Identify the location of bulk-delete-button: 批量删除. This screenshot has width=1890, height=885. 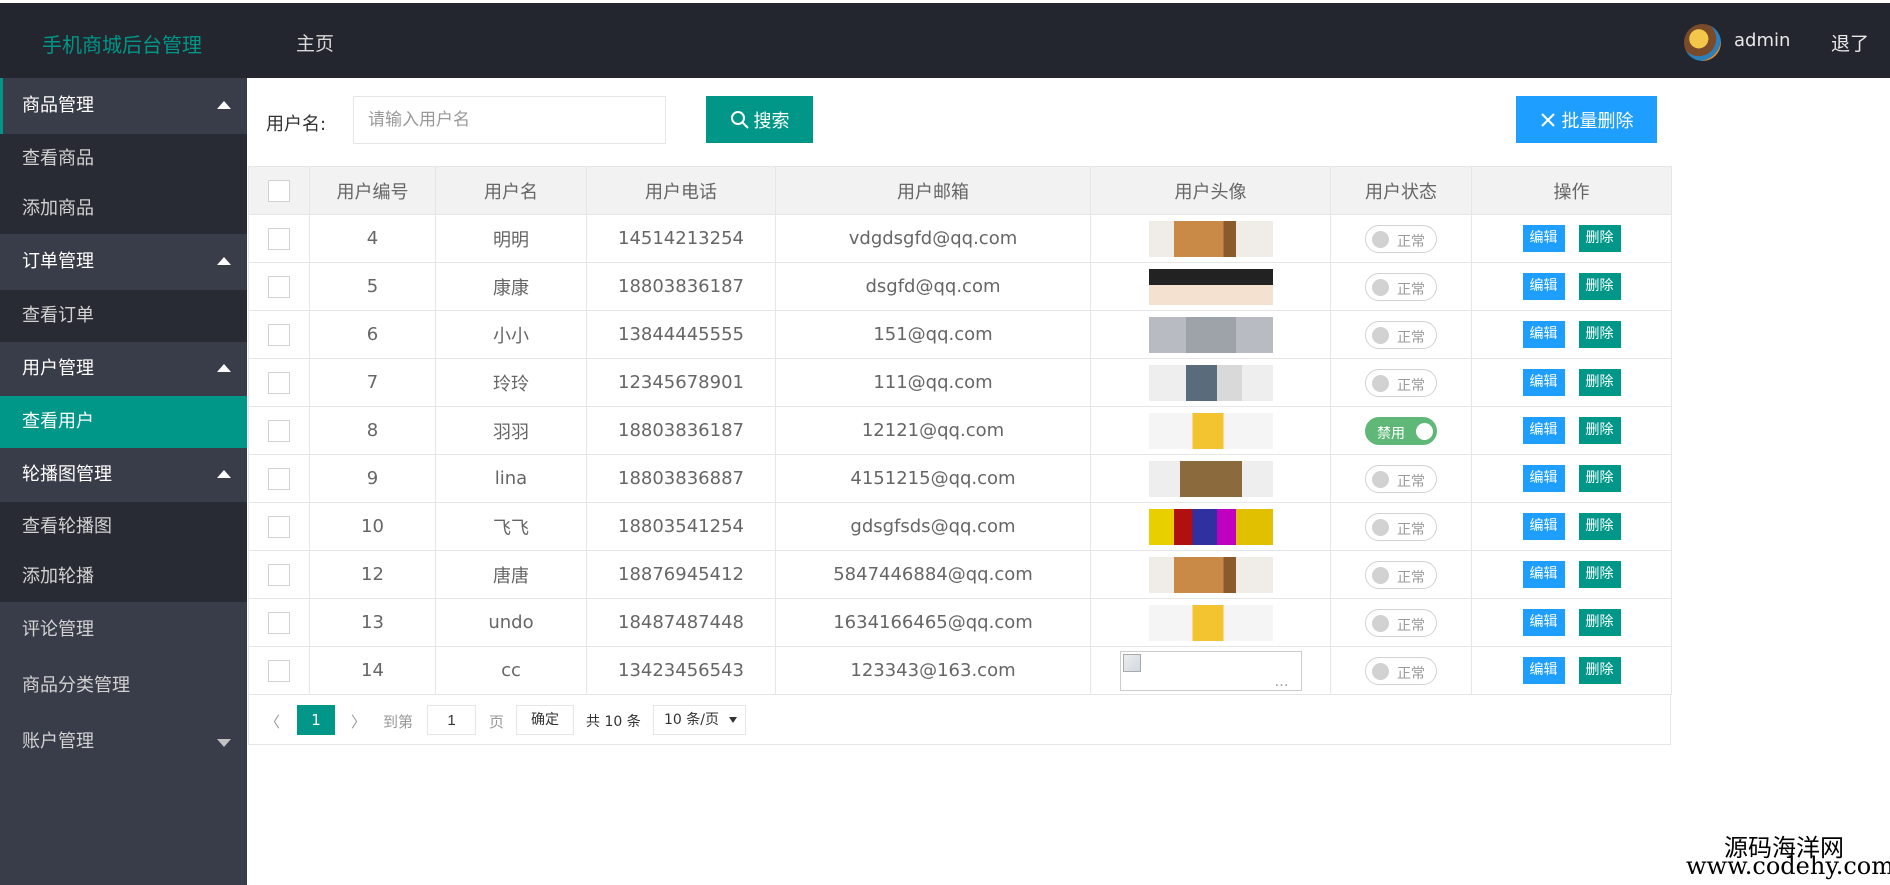
(1586, 119).